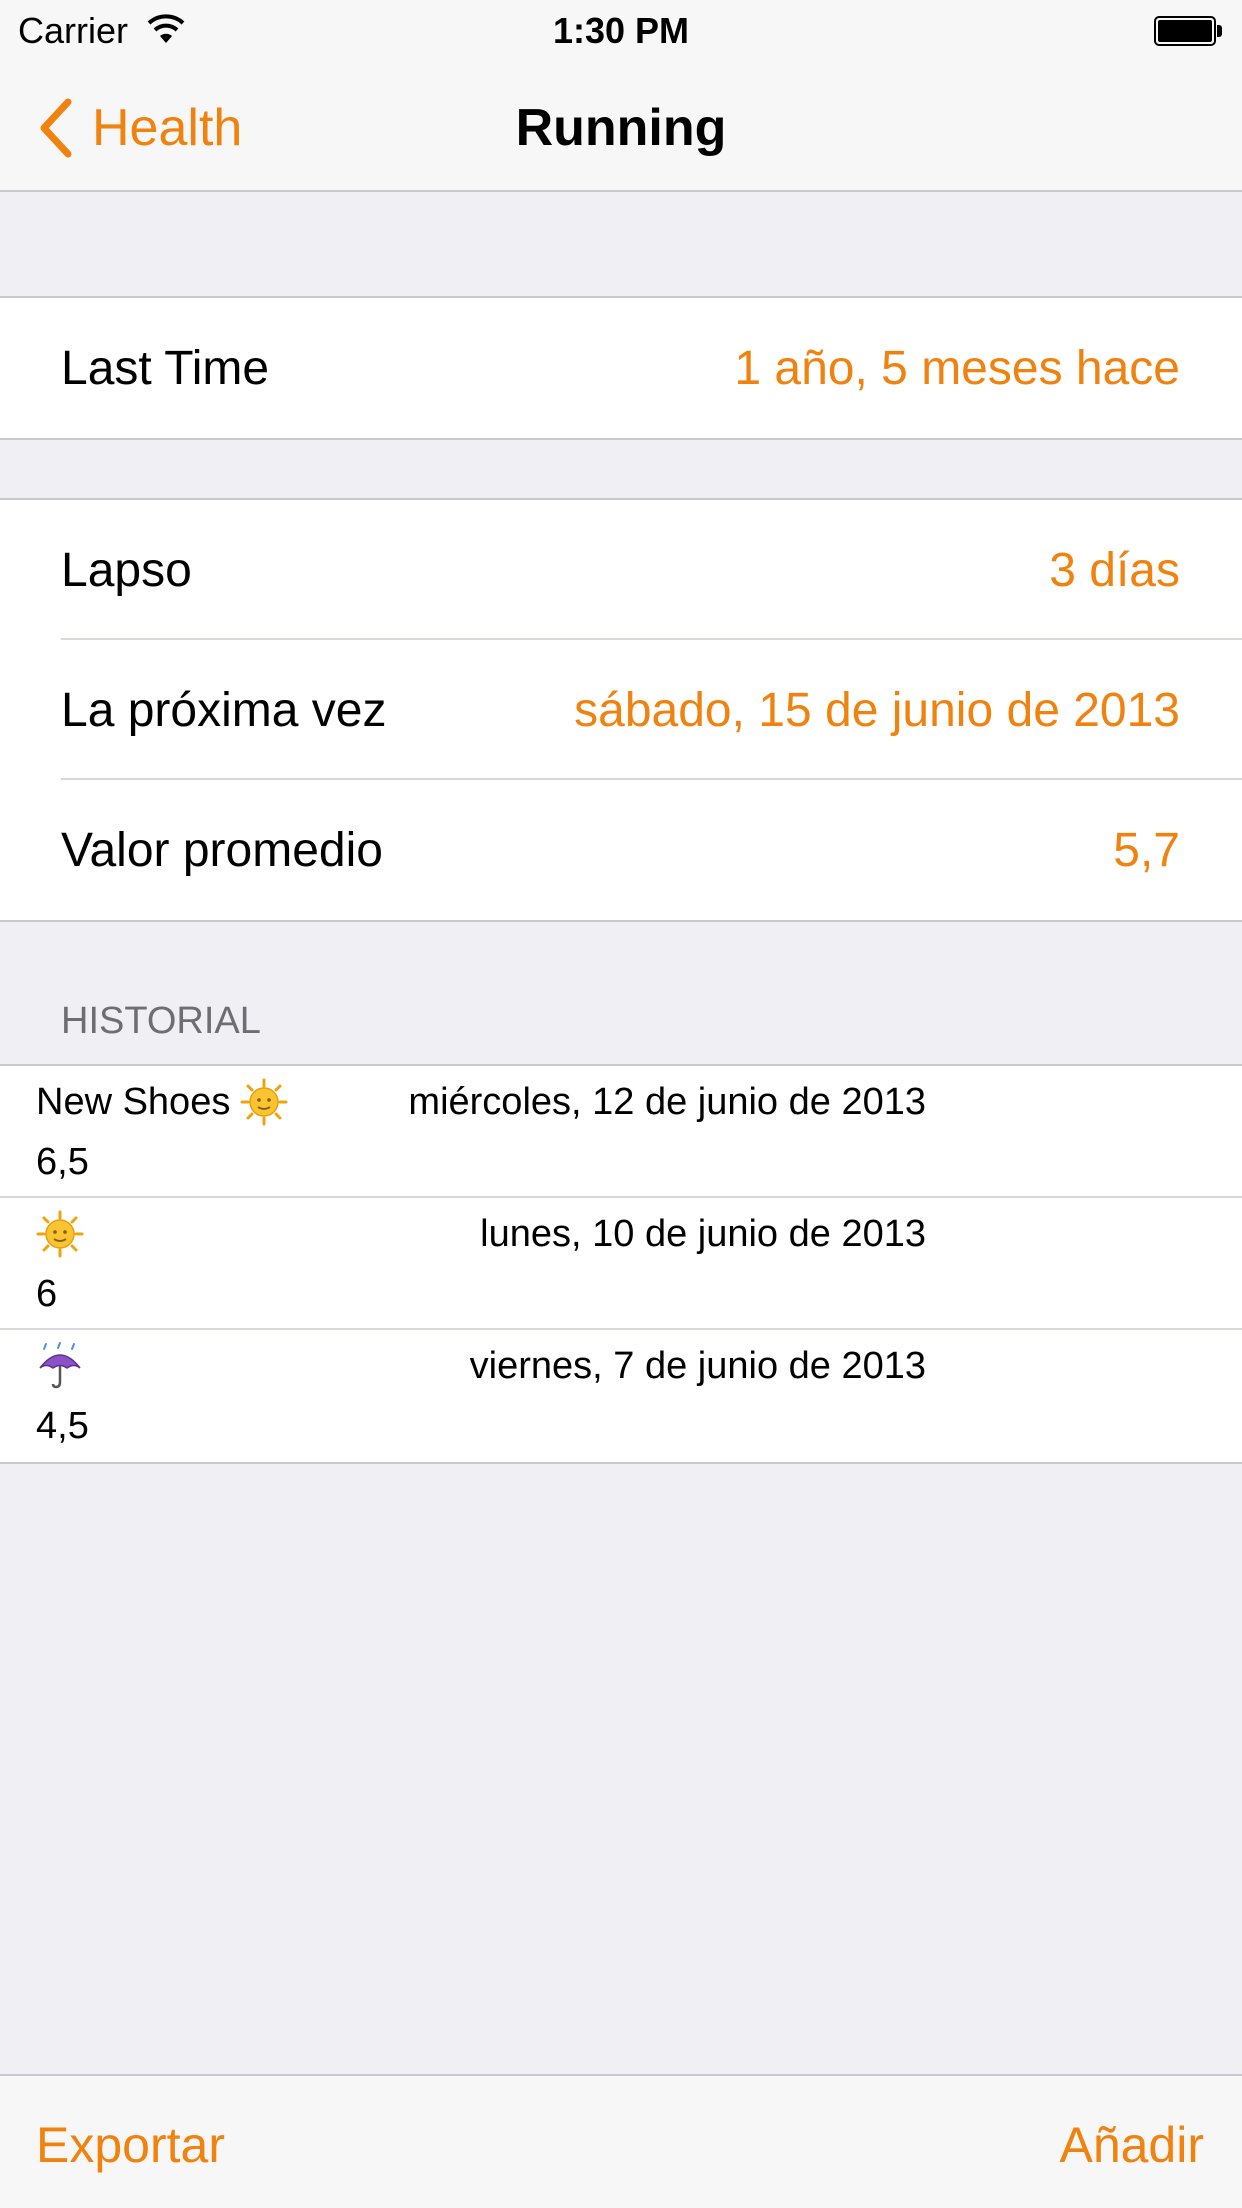 The width and height of the screenshot is (1242, 2208). Describe the element at coordinates (957, 368) in the screenshot. I see `last-time-value: 1 año, 5 meses hace` at that location.